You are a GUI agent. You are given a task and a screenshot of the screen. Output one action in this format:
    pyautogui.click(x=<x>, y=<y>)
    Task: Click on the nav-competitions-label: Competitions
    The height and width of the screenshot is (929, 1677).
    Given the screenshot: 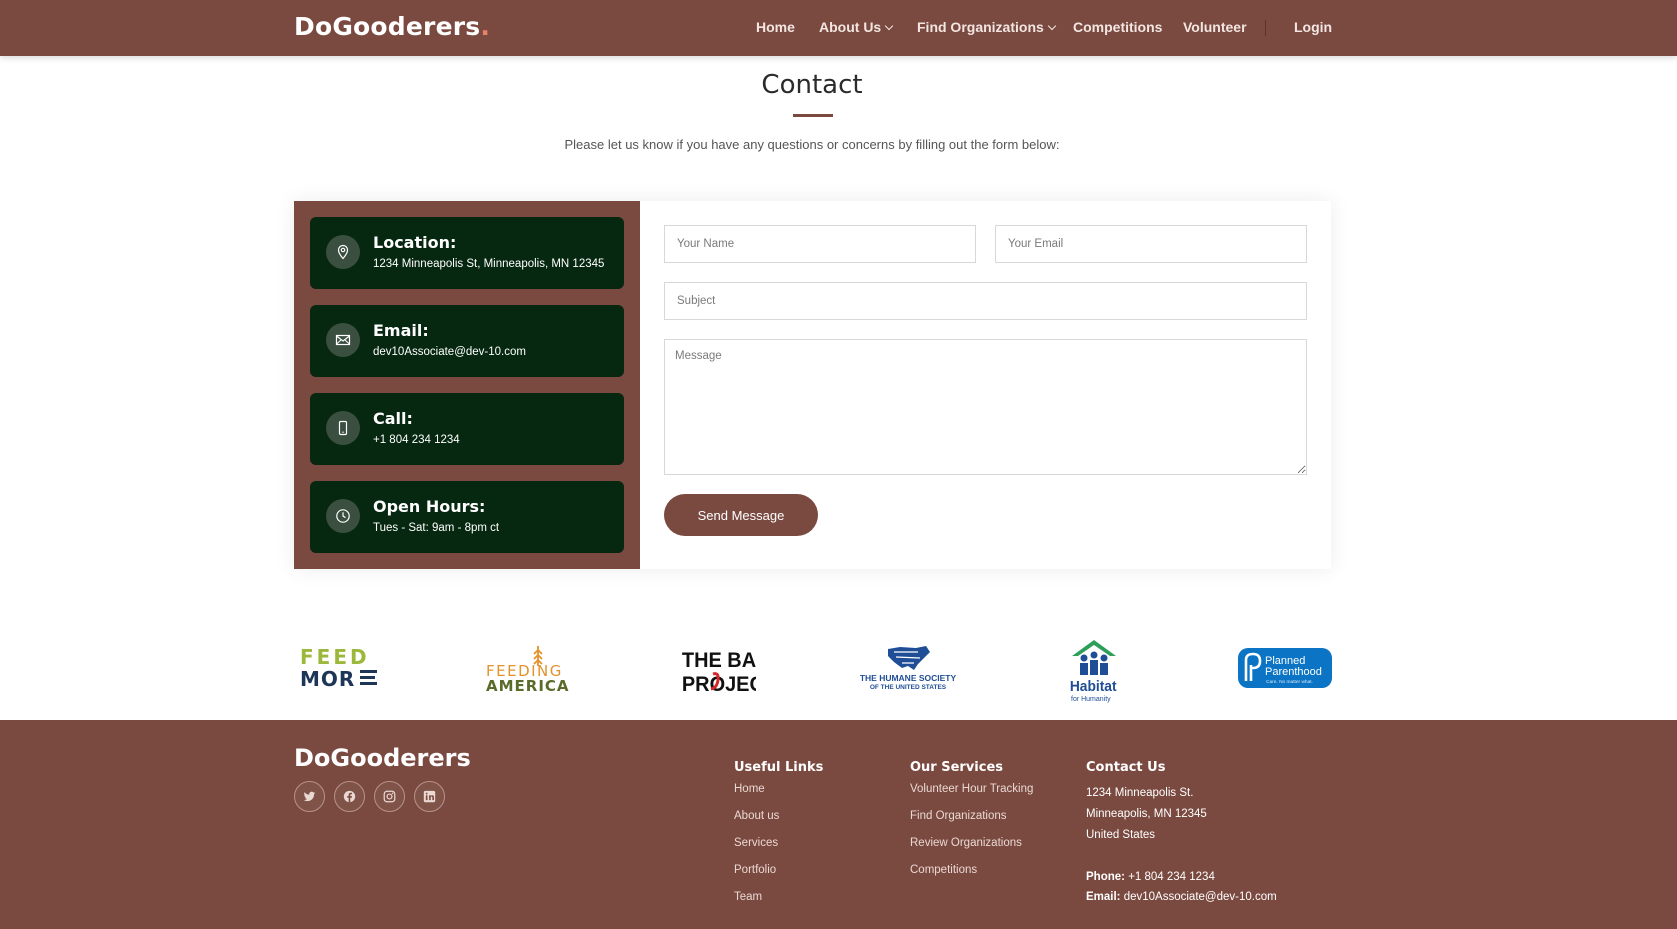 What is the action you would take?
    pyautogui.click(x=1118, y=27)
    